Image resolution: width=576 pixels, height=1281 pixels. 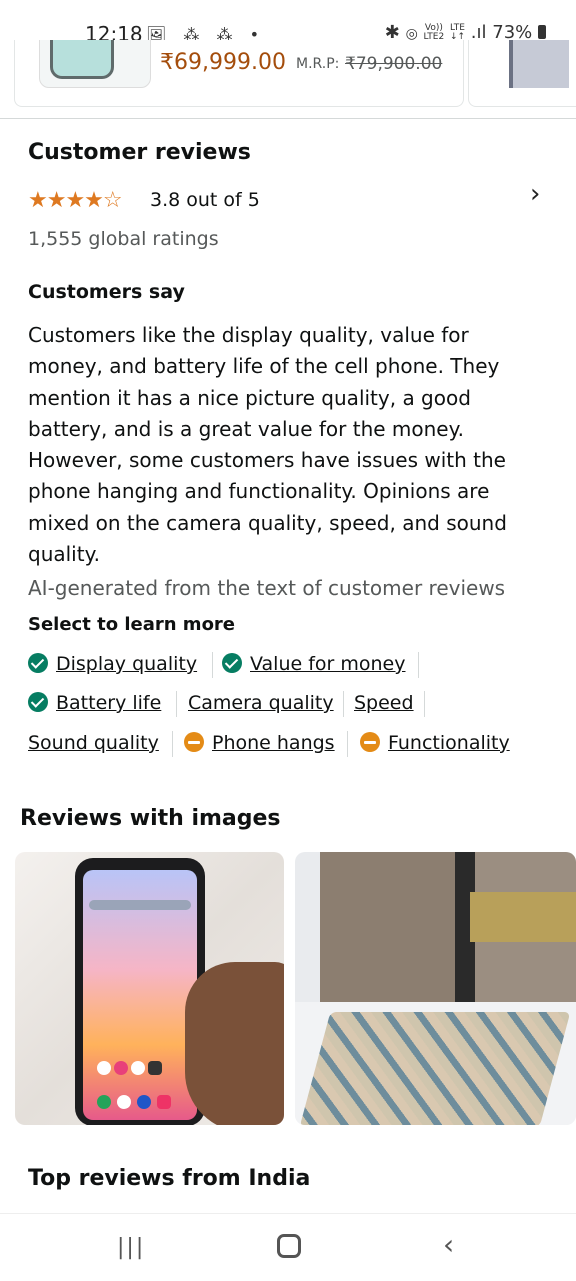 What do you see at coordinates (261, 703) in the screenshot?
I see `aspect-camera-quality: Camera quality` at bounding box center [261, 703].